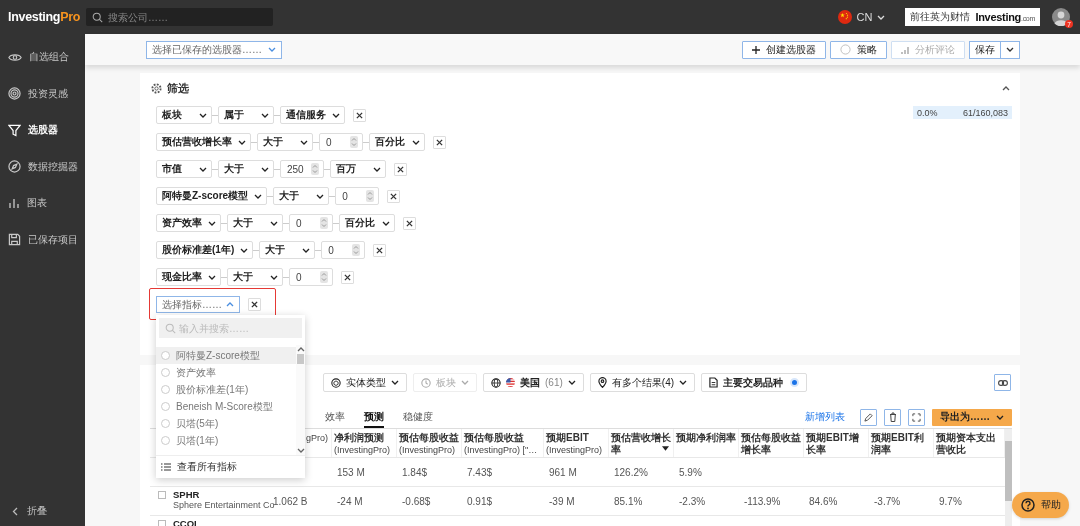 This screenshot has width=1080, height=526. Describe the element at coordinates (188, 223) in the screenshot. I see `filter-select: 资产效率` at that location.